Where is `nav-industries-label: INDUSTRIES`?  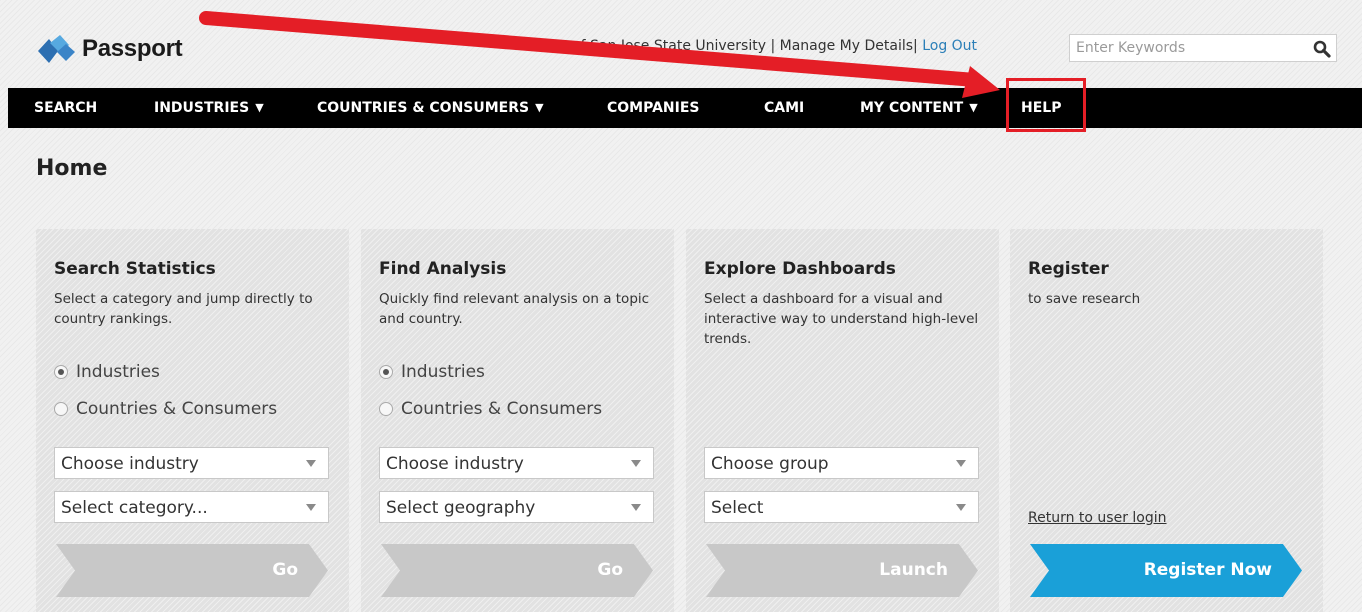
nav-industries-label: INDUSTRIES is located at coordinates (202, 108).